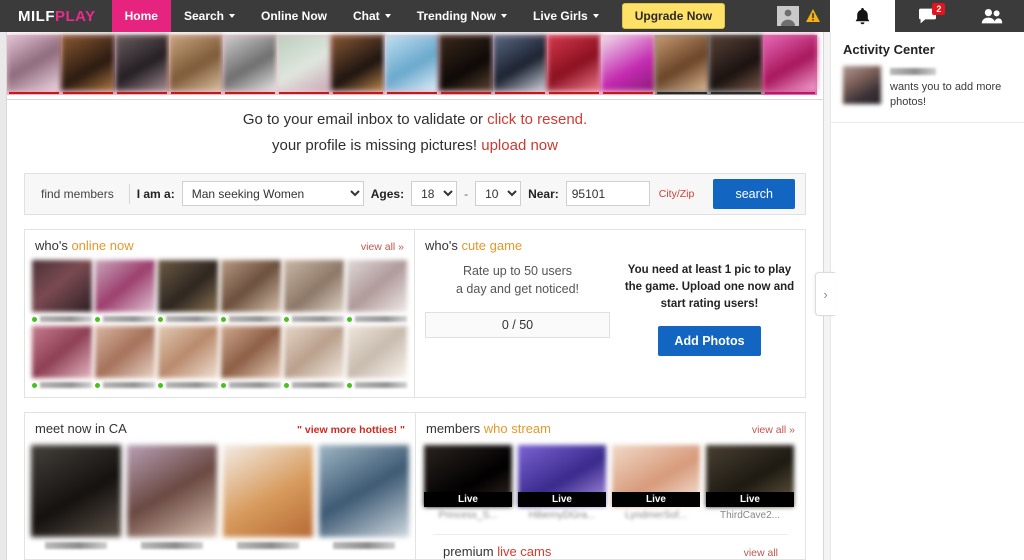 This screenshot has height=560, width=1024. What do you see at coordinates (172, 490) in the screenshot?
I see `meet-now-photo` at bounding box center [172, 490].